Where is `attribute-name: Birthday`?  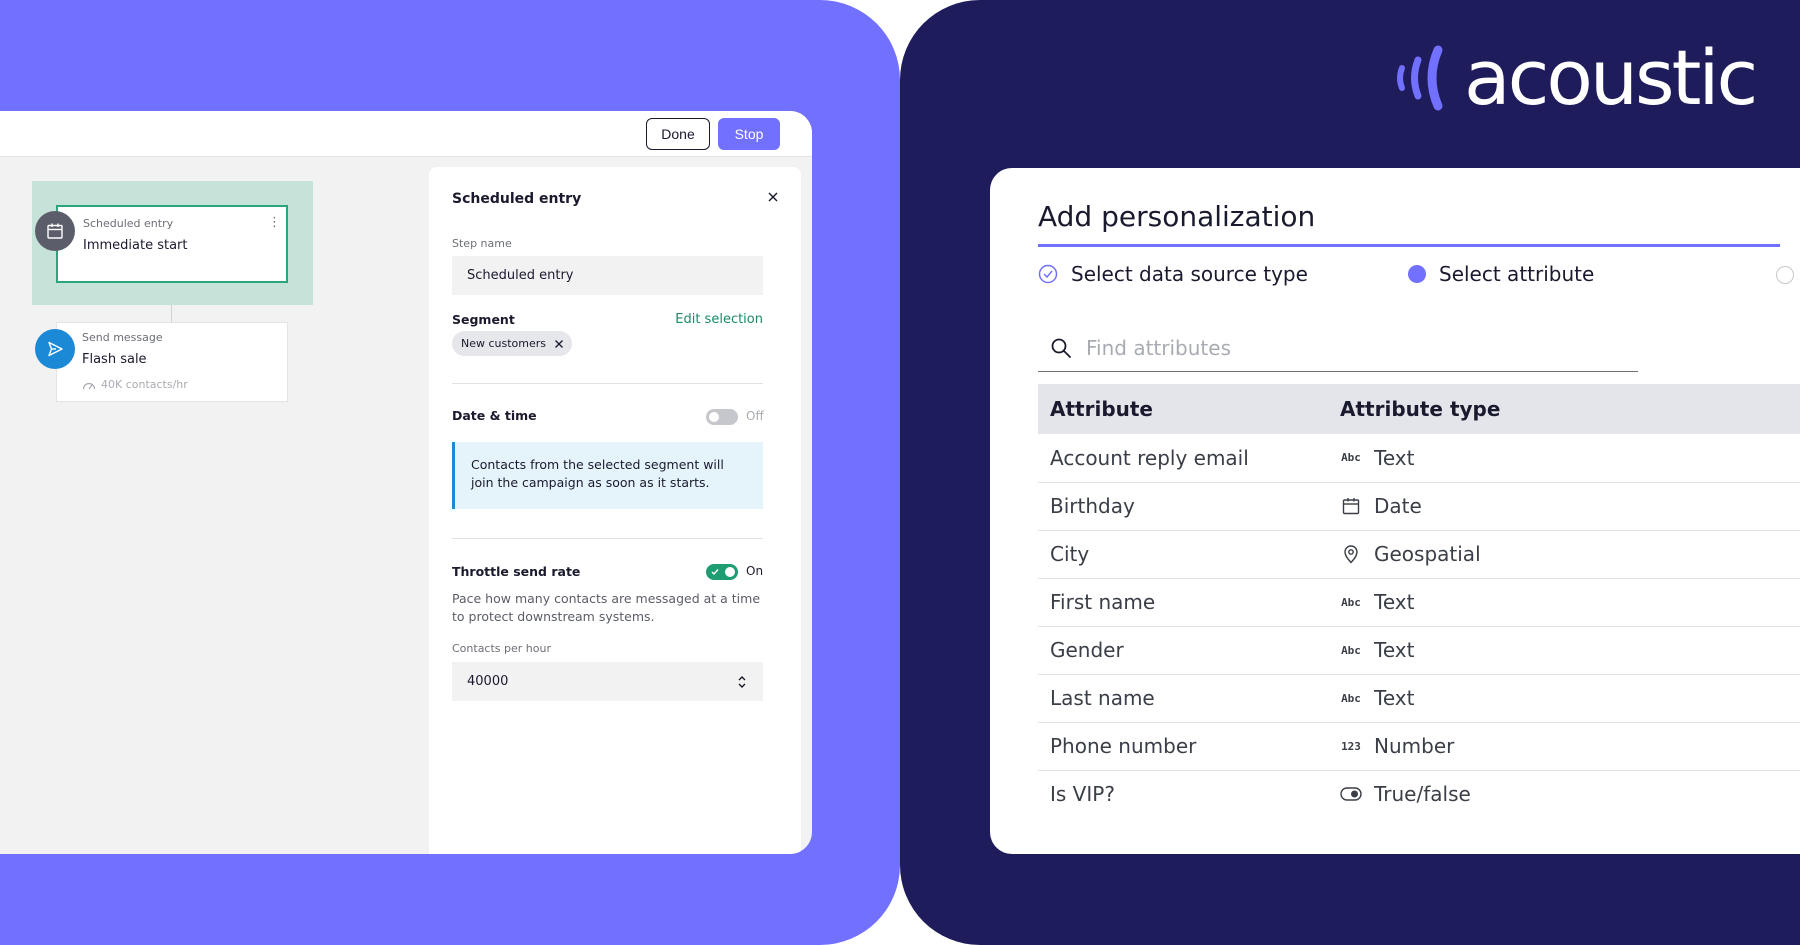
attribute-name: Birthday is located at coordinates (1183, 506).